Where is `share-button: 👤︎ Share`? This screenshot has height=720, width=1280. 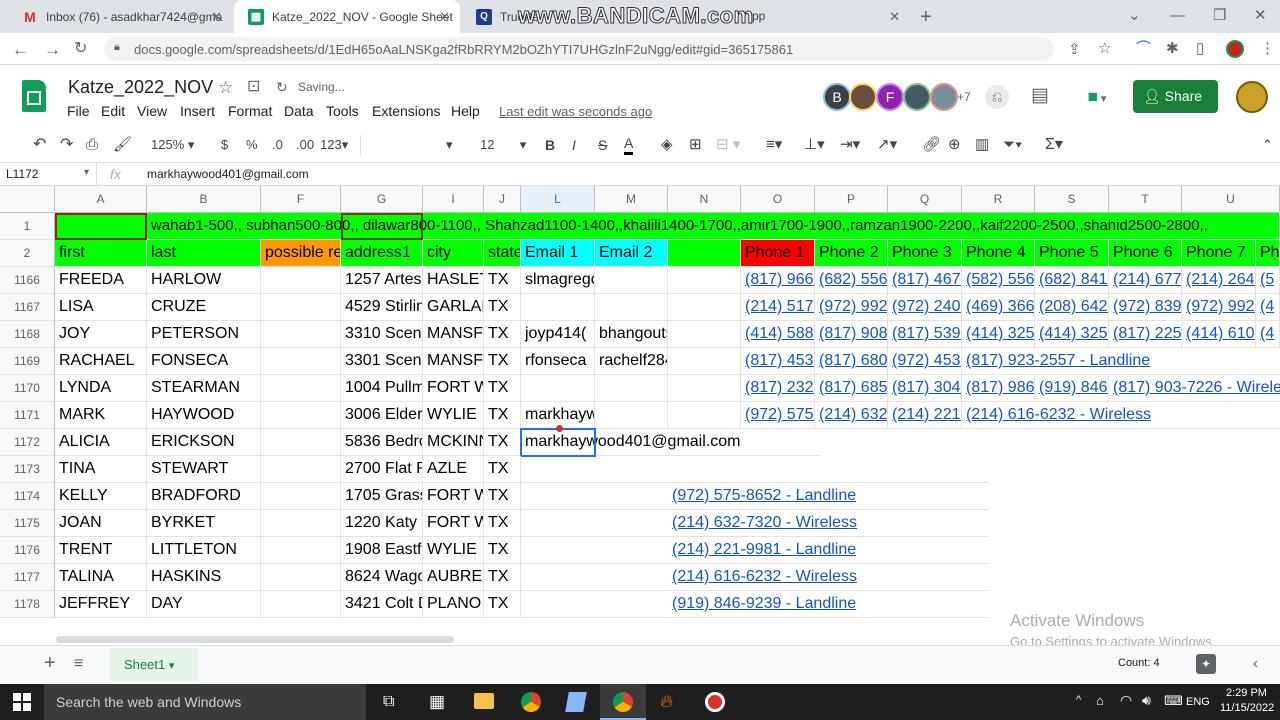
share-button: 👤︎ Share is located at coordinates (1175, 96).